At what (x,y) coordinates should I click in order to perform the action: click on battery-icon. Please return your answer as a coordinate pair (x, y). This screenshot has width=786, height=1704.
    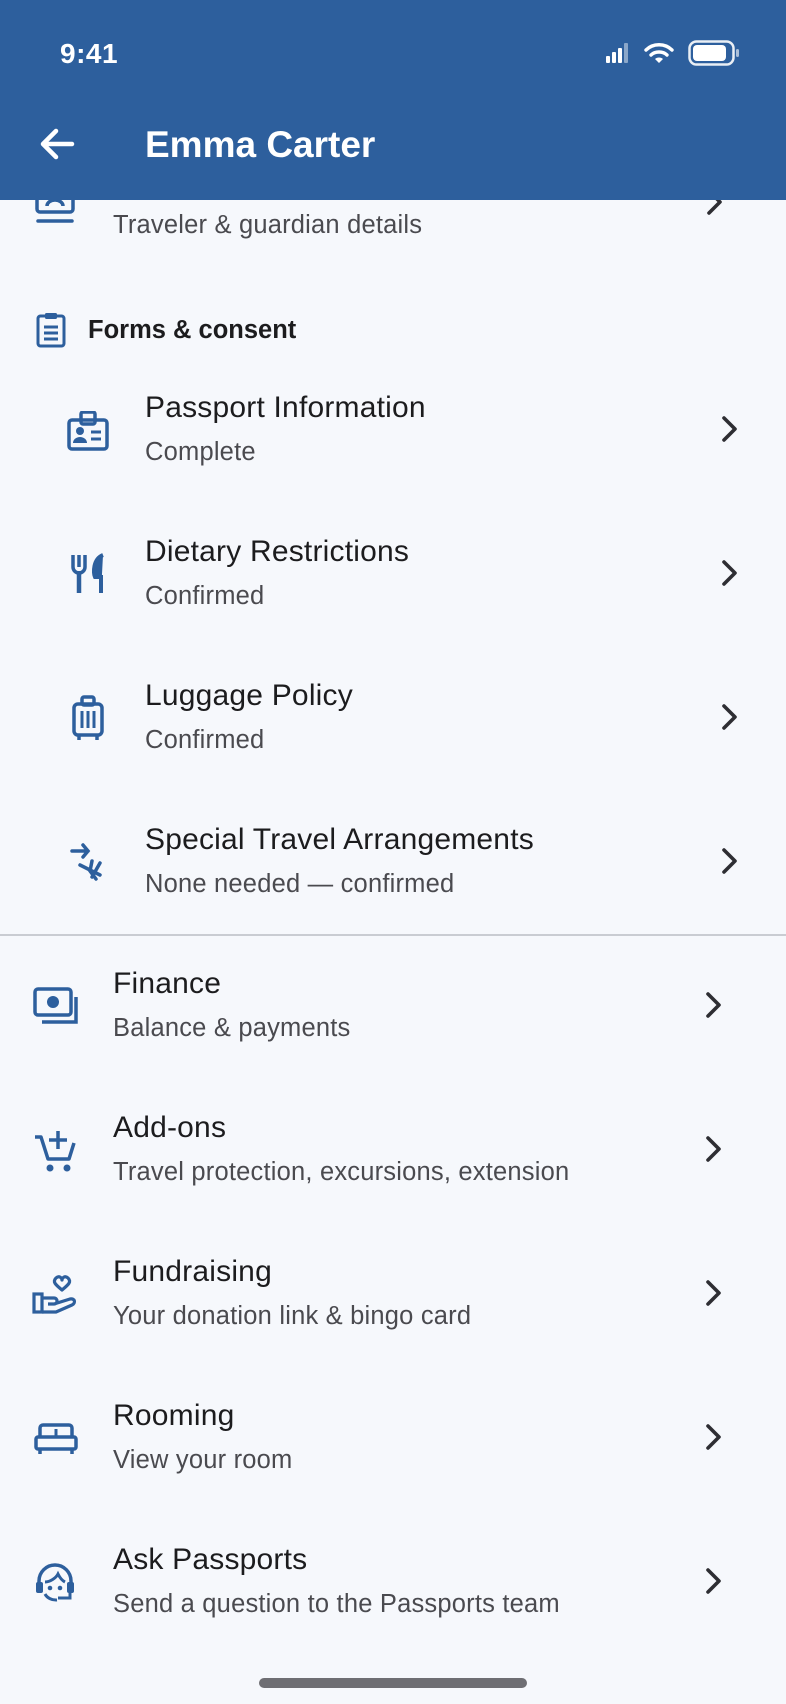
    Looking at the image, I should click on (713, 53).